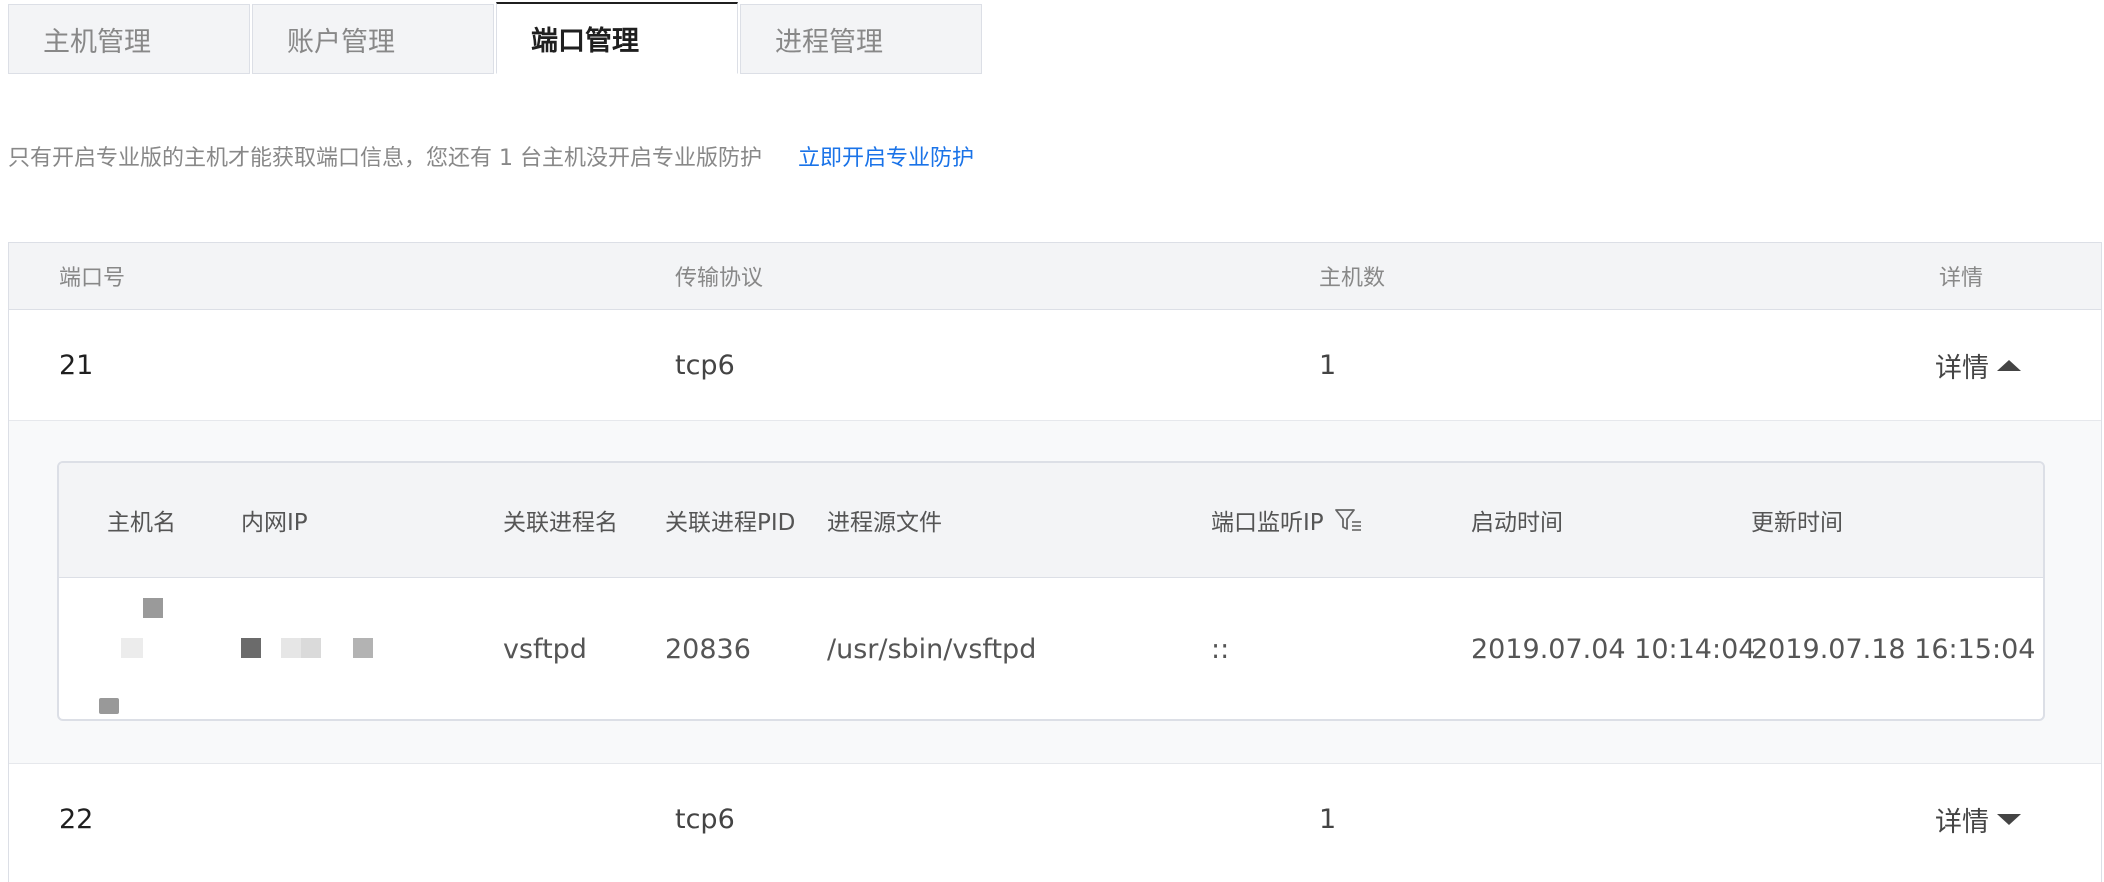  I want to click on tab-label: 主机管理, so click(97, 42).